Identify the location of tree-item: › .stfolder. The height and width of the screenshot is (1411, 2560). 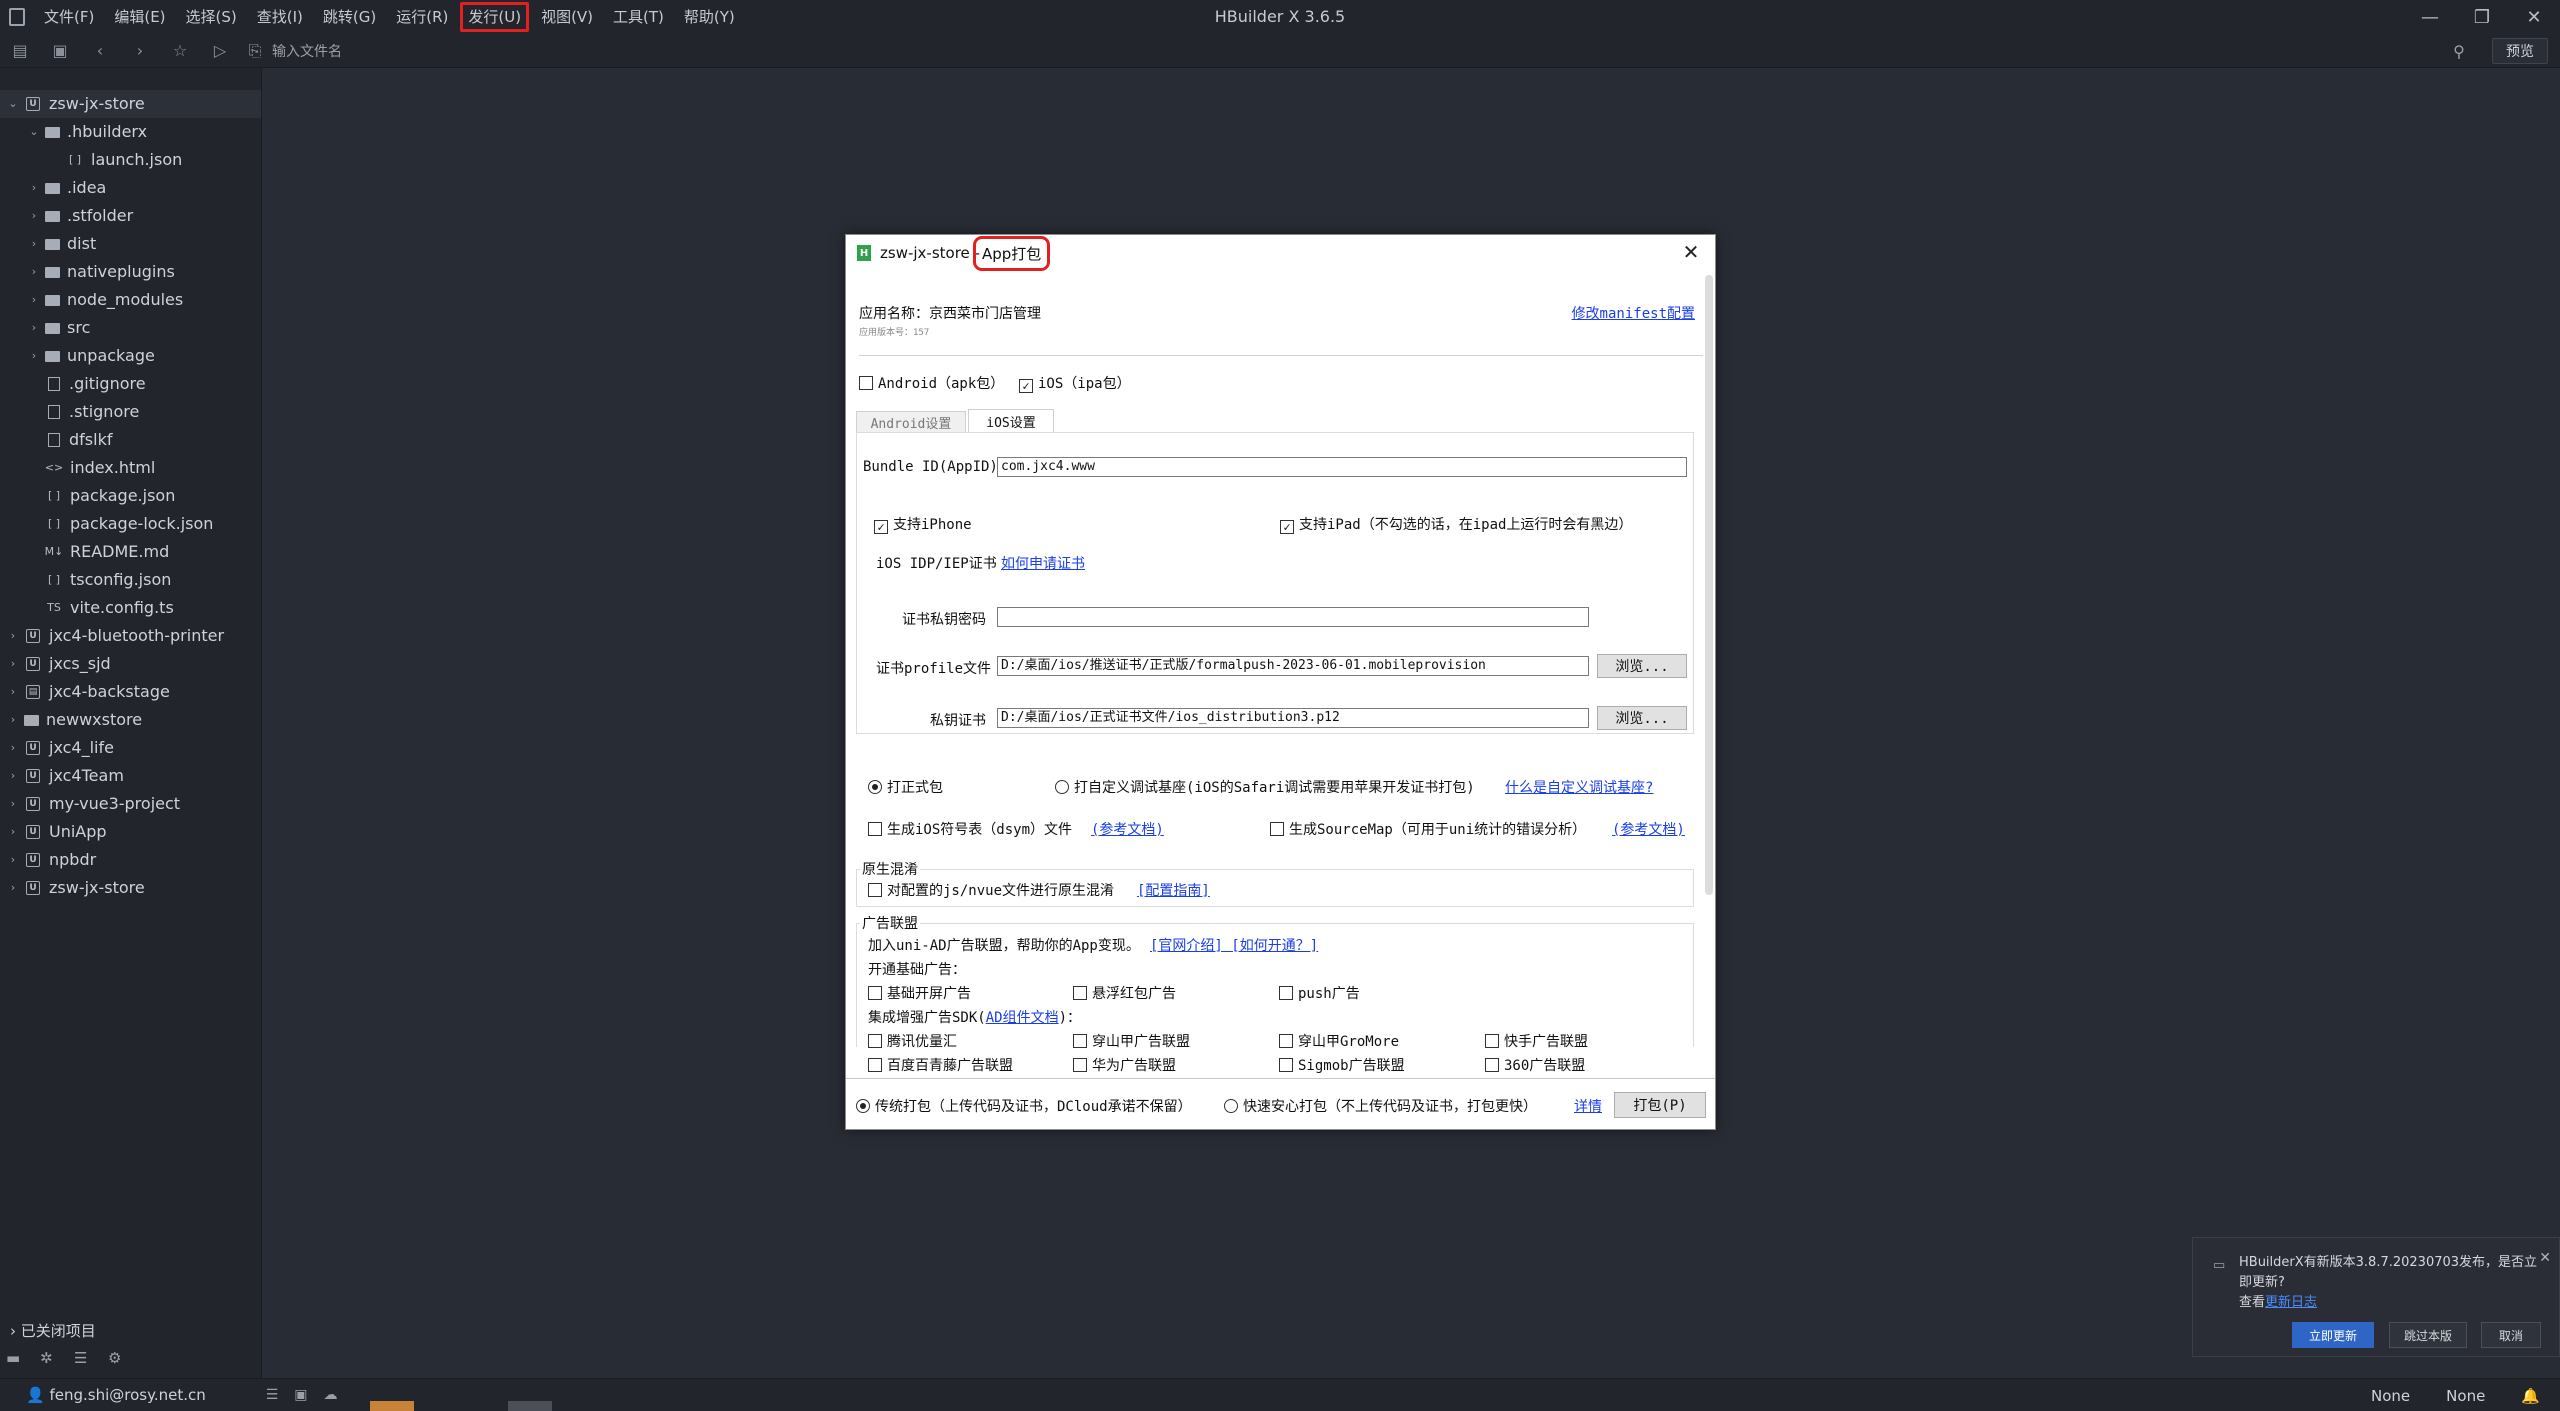
(130, 216).